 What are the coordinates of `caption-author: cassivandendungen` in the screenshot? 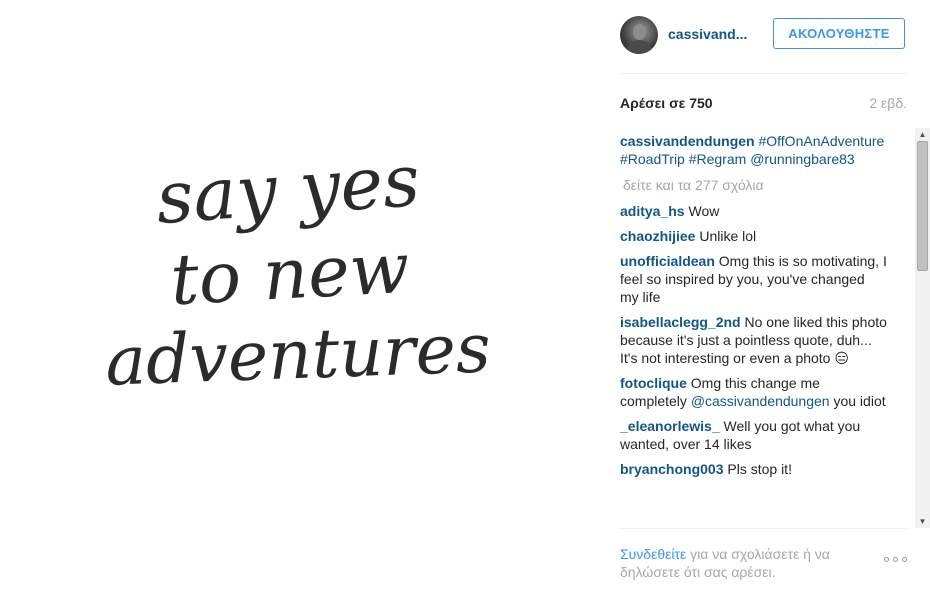 It's located at (687, 141).